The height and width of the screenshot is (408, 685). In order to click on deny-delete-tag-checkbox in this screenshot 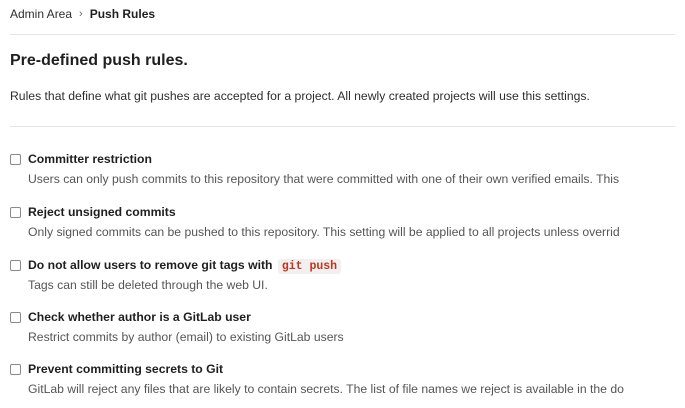, I will do `click(15, 265)`.